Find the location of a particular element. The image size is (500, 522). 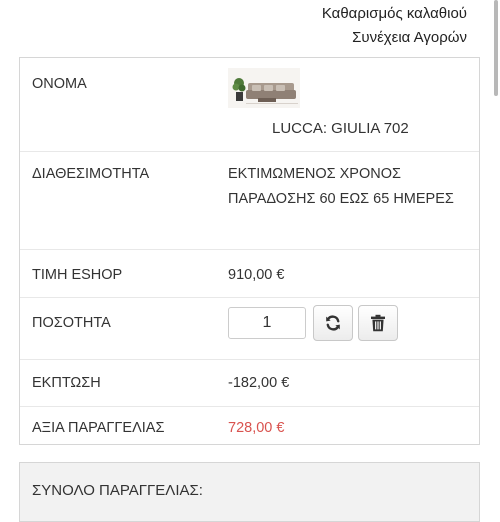

order-value-row: ΑΞΙΑ ΠΑΡΑΓΓΕΛΙΑΣ 728,00 € is located at coordinates (249, 425).